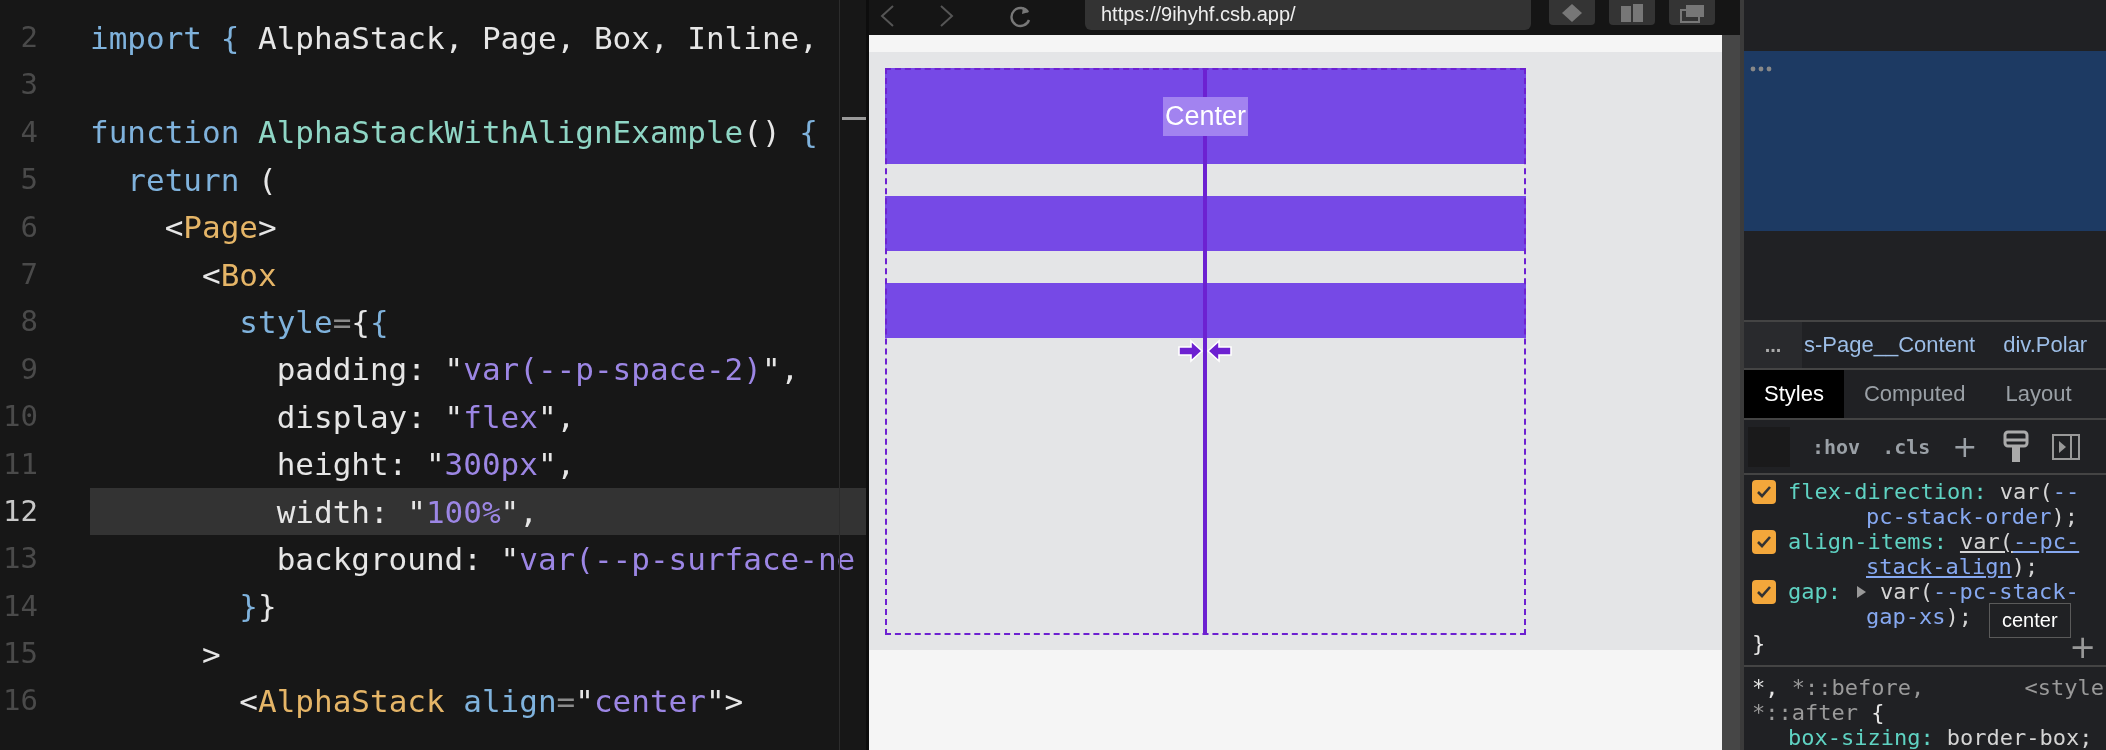 Image resolution: width=2106 pixels, height=750 pixels. I want to click on extension-button, so click(1572, 12).